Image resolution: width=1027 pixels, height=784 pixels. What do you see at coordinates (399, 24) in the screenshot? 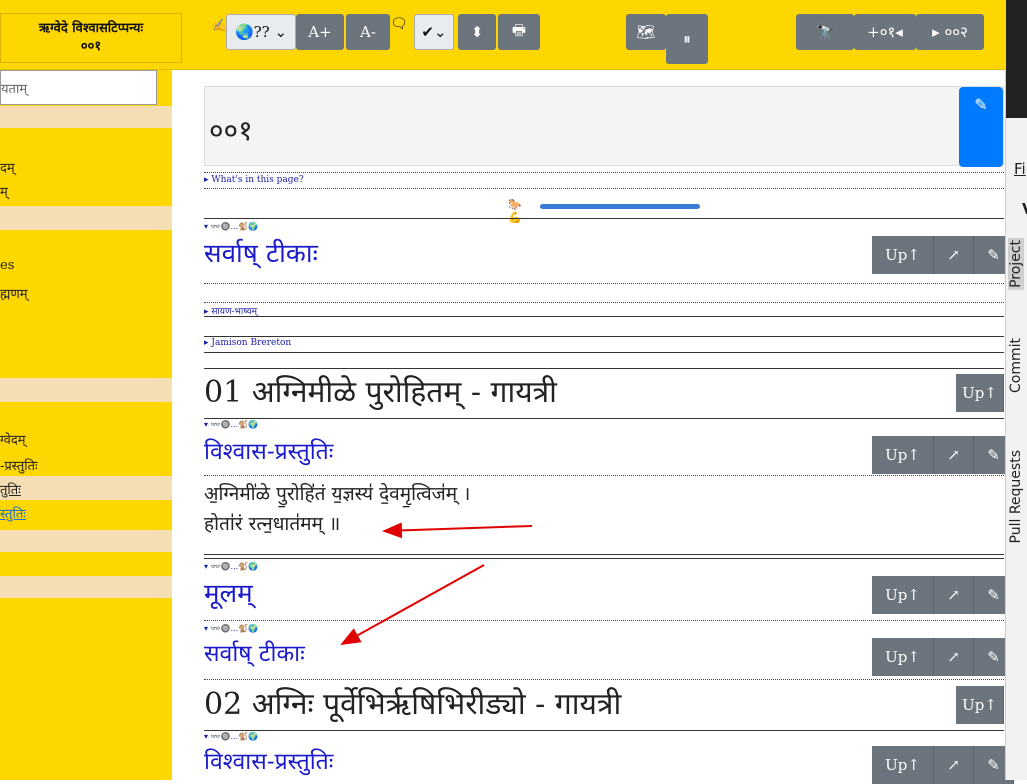
I see `speech-bubble-icon: 🗨` at bounding box center [399, 24].